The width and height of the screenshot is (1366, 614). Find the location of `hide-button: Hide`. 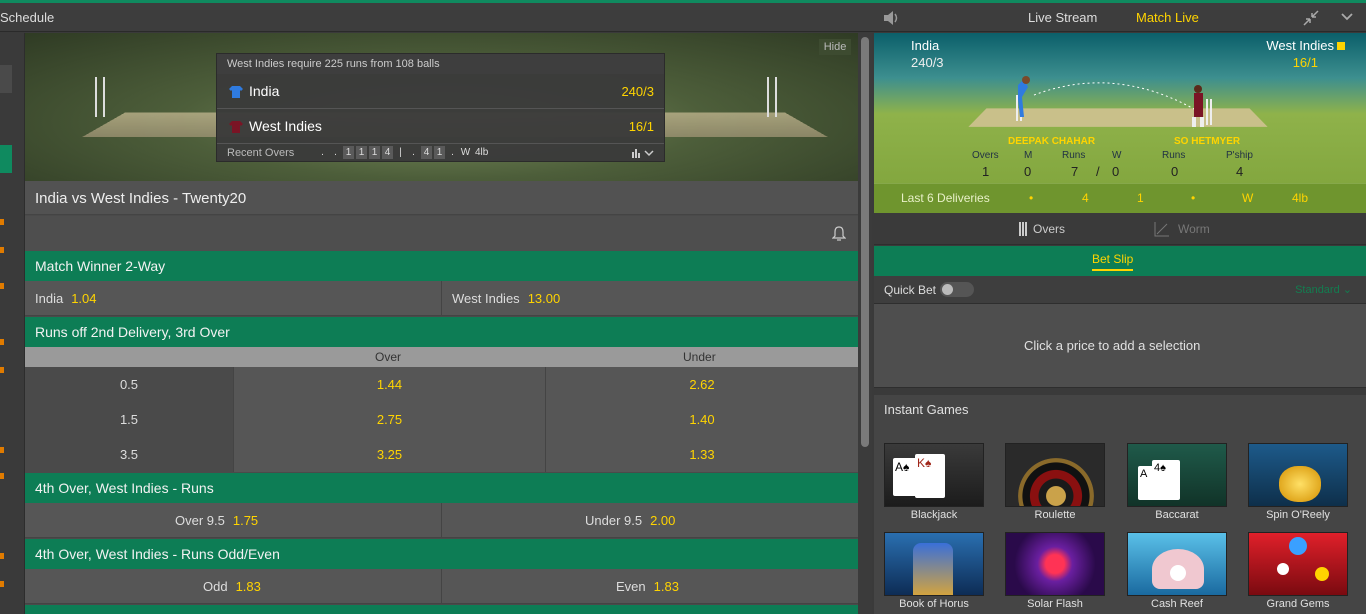

hide-button: Hide is located at coordinates (835, 47).